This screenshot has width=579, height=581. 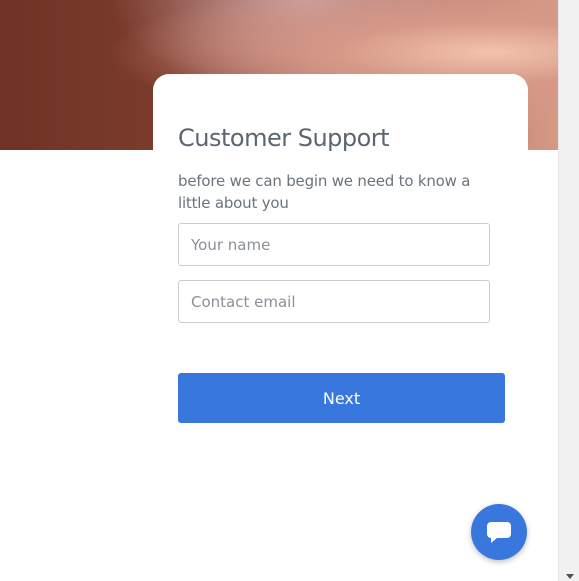 I want to click on vertical-scrollbar, so click(x=568, y=290).